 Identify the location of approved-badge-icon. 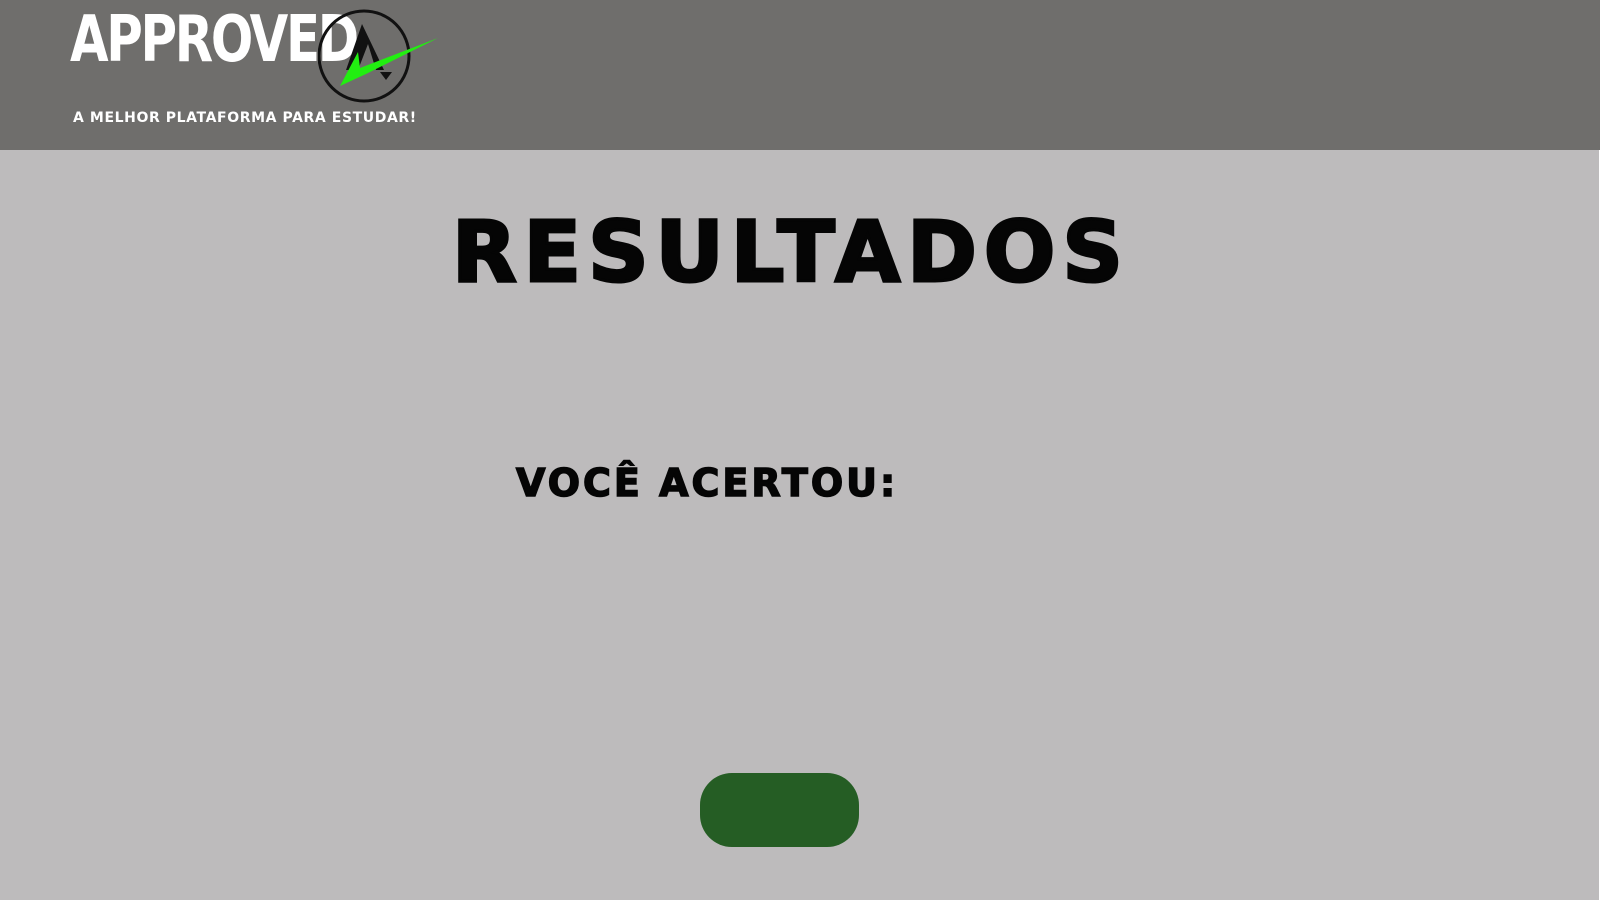
(378, 56).